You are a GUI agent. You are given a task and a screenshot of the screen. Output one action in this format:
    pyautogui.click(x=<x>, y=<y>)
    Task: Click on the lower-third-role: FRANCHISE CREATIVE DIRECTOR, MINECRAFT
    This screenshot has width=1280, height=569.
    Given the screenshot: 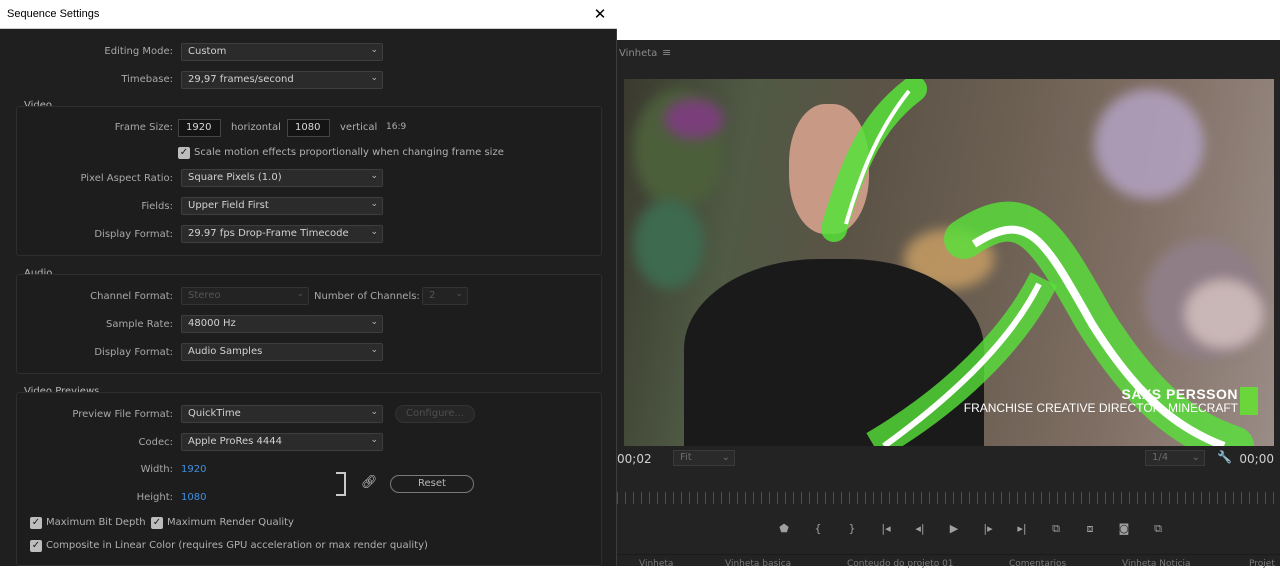 What is the action you would take?
    pyautogui.click(x=1100, y=408)
    